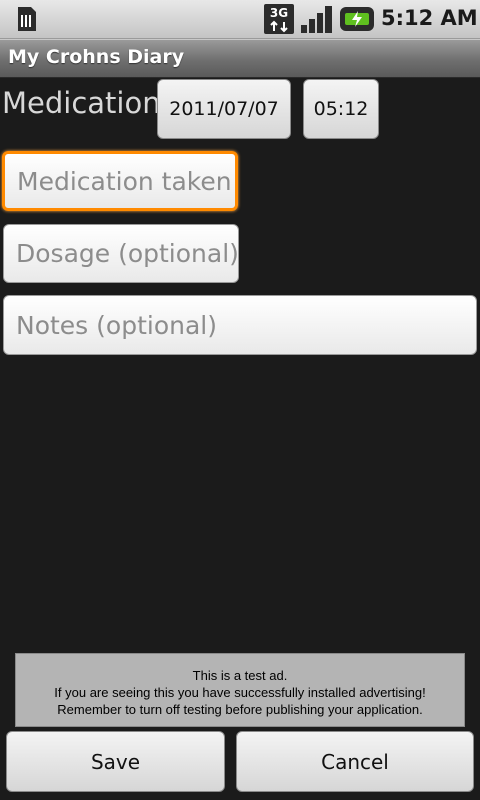  Describe the element at coordinates (240, 325) in the screenshot. I see `notes-input: Notes (optional)` at that location.